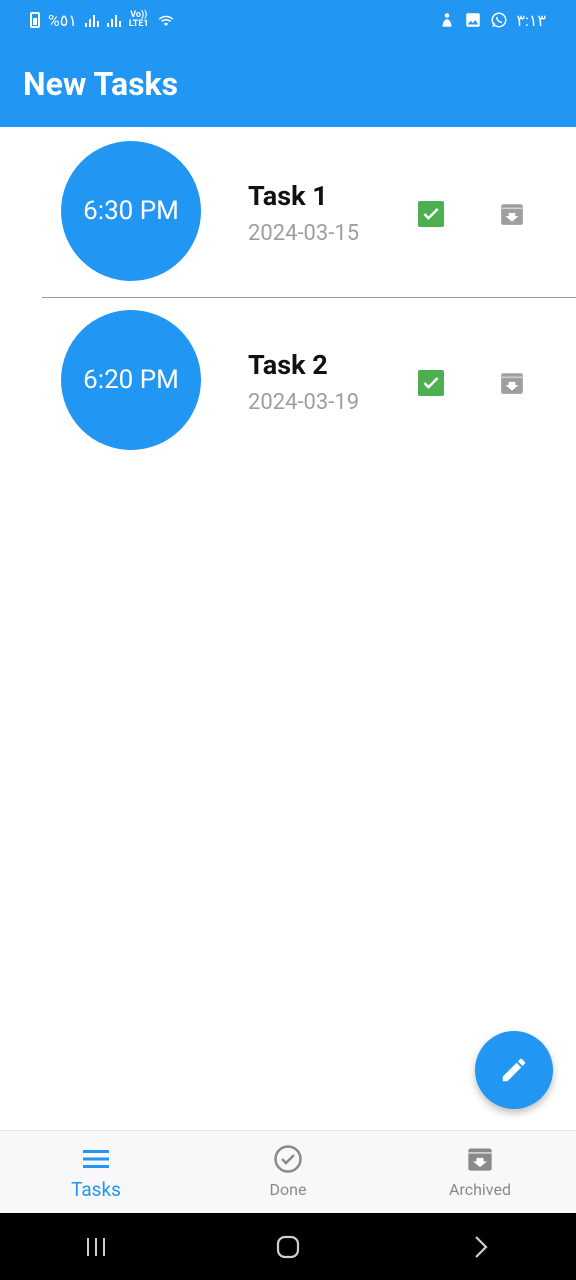  Describe the element at coordinates (101, 83) in the screenshot. I see `page-title: New Tasks` at that location.